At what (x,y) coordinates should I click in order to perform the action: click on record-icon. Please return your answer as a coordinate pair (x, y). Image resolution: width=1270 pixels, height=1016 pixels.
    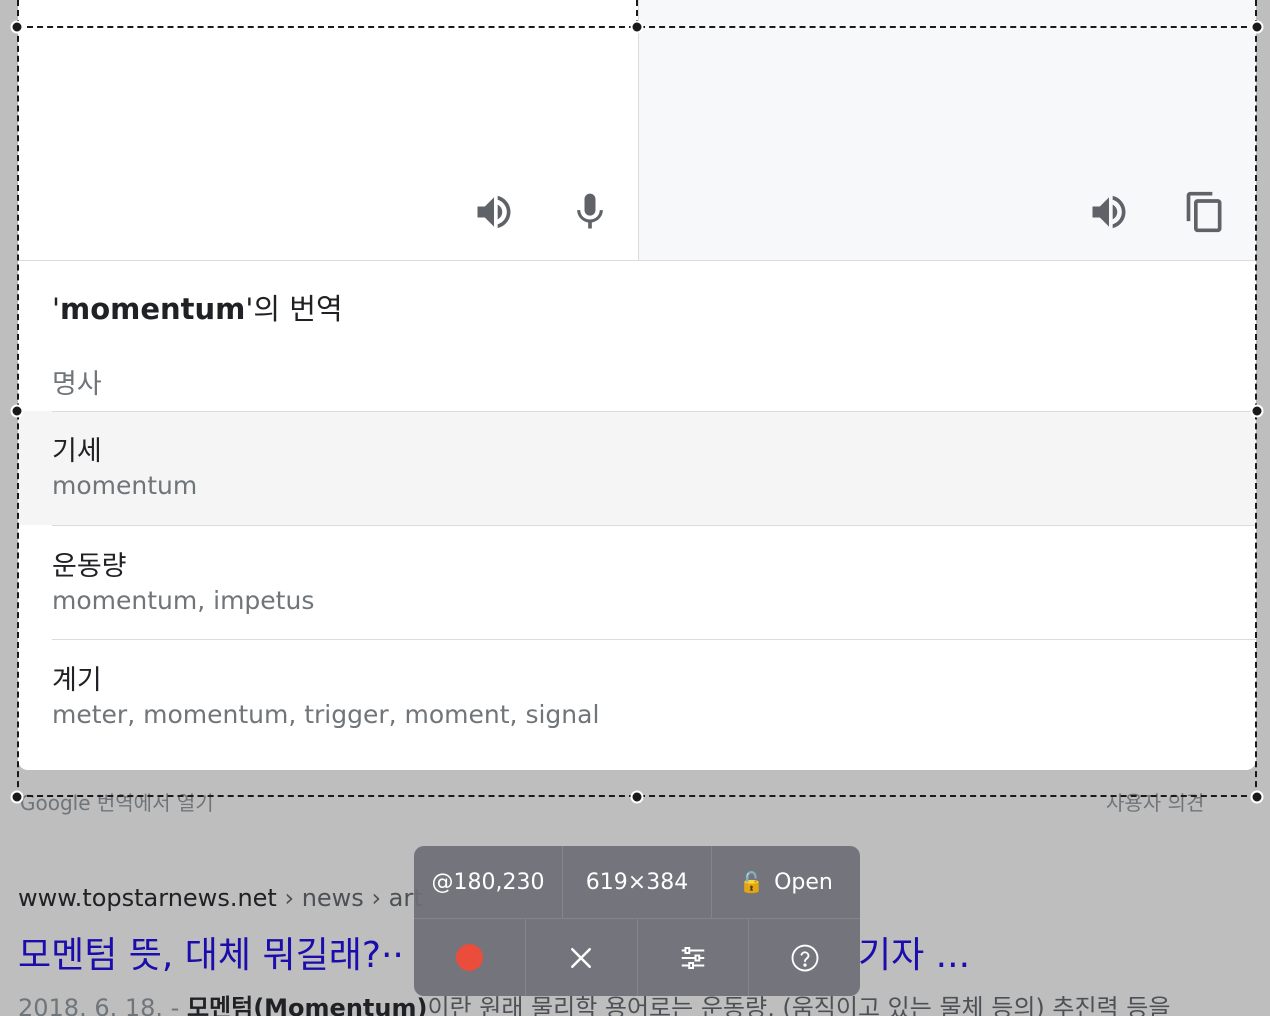
    Looking at the image, I should click on (469, 957).